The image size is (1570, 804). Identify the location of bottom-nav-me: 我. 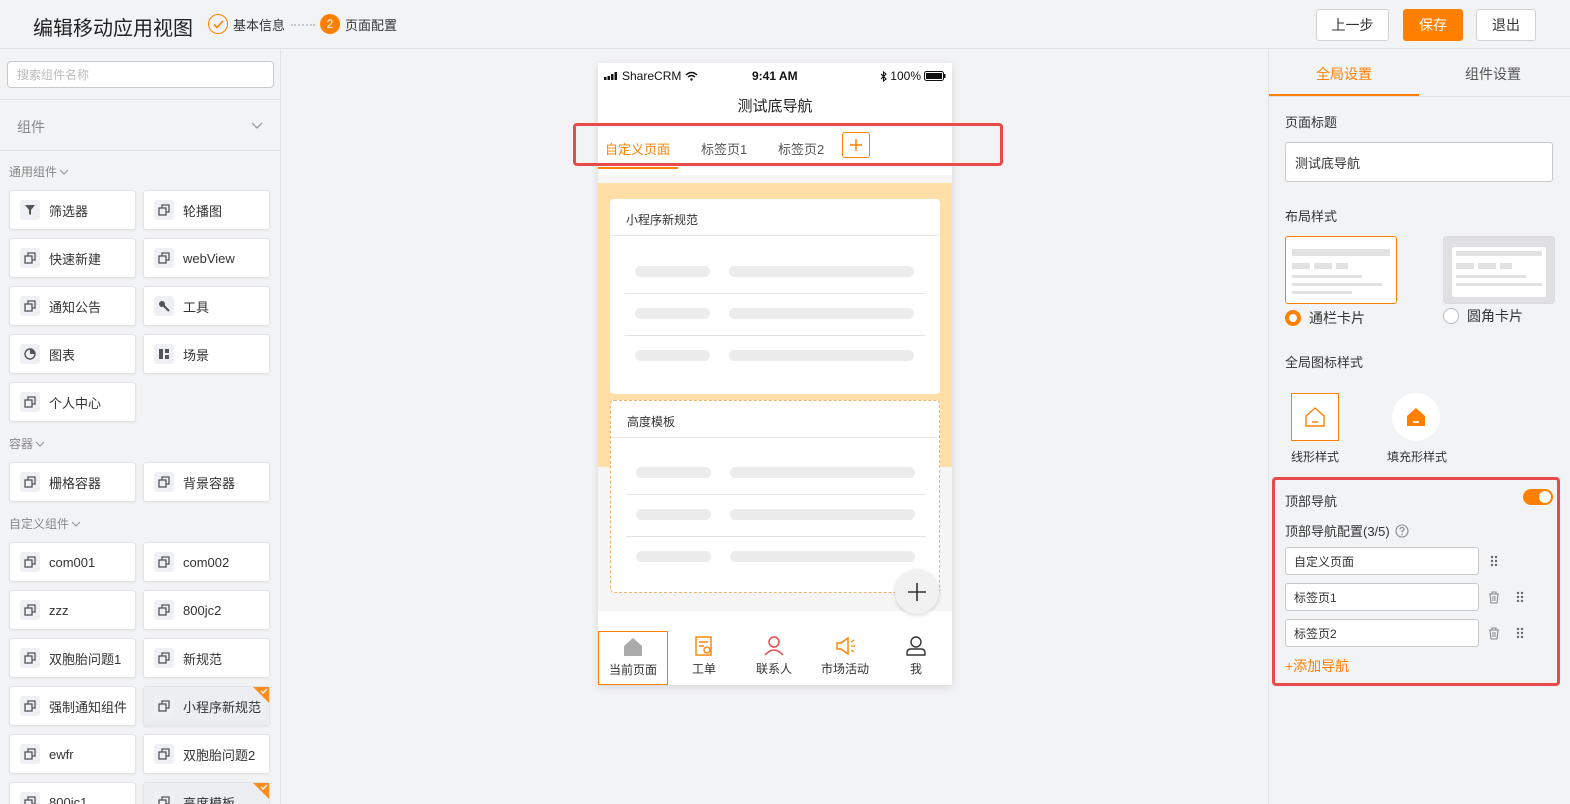
(916, 658).